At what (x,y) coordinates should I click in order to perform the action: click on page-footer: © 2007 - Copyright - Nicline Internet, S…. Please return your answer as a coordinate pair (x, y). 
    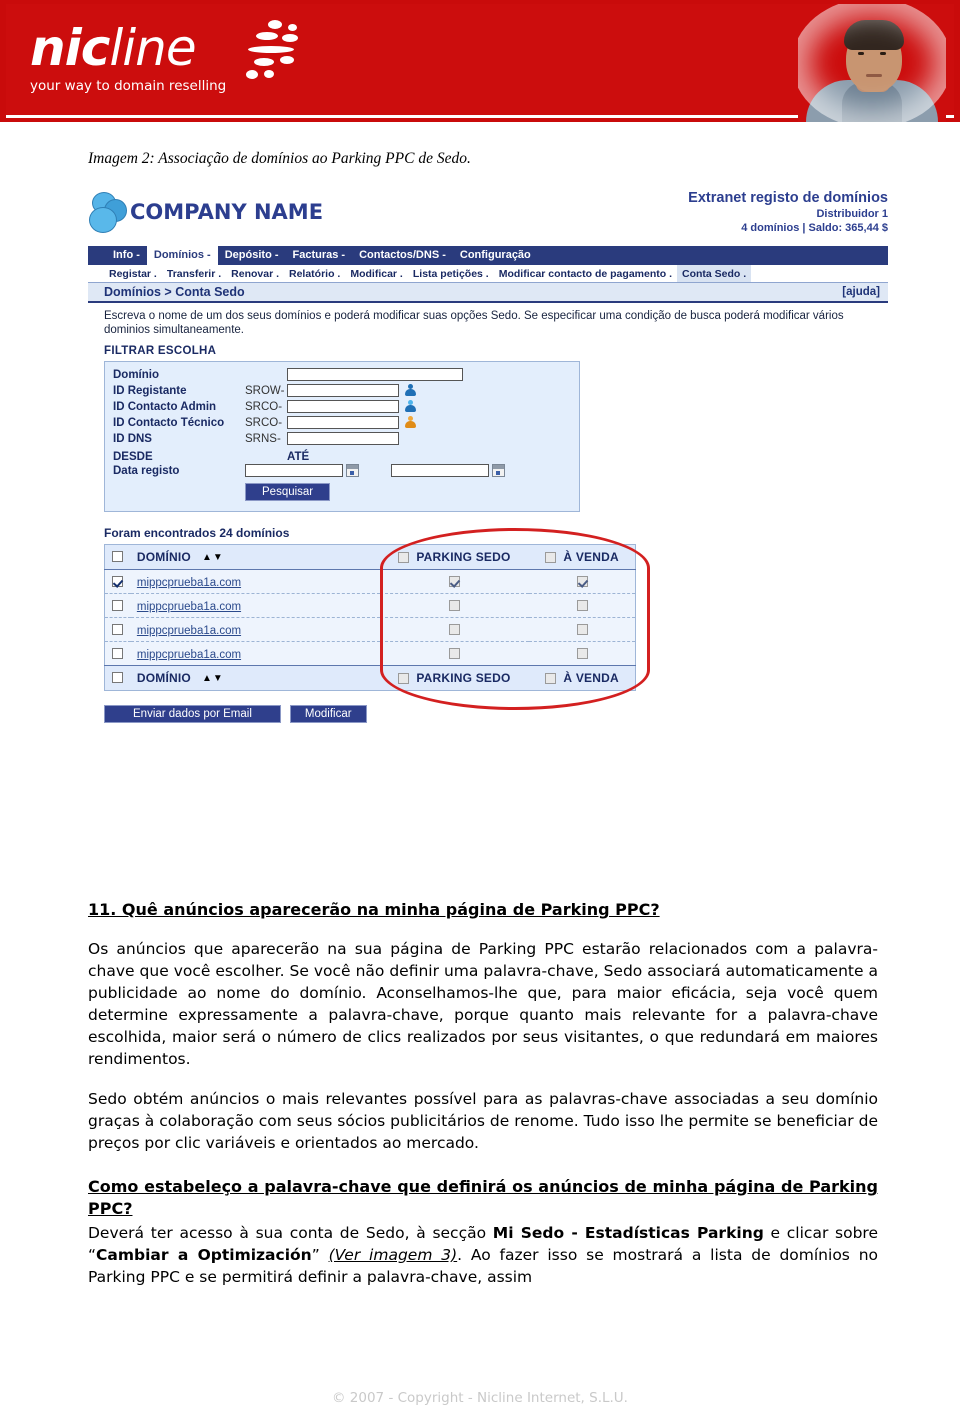
    Looking at the image, I should click on (480, 1398).